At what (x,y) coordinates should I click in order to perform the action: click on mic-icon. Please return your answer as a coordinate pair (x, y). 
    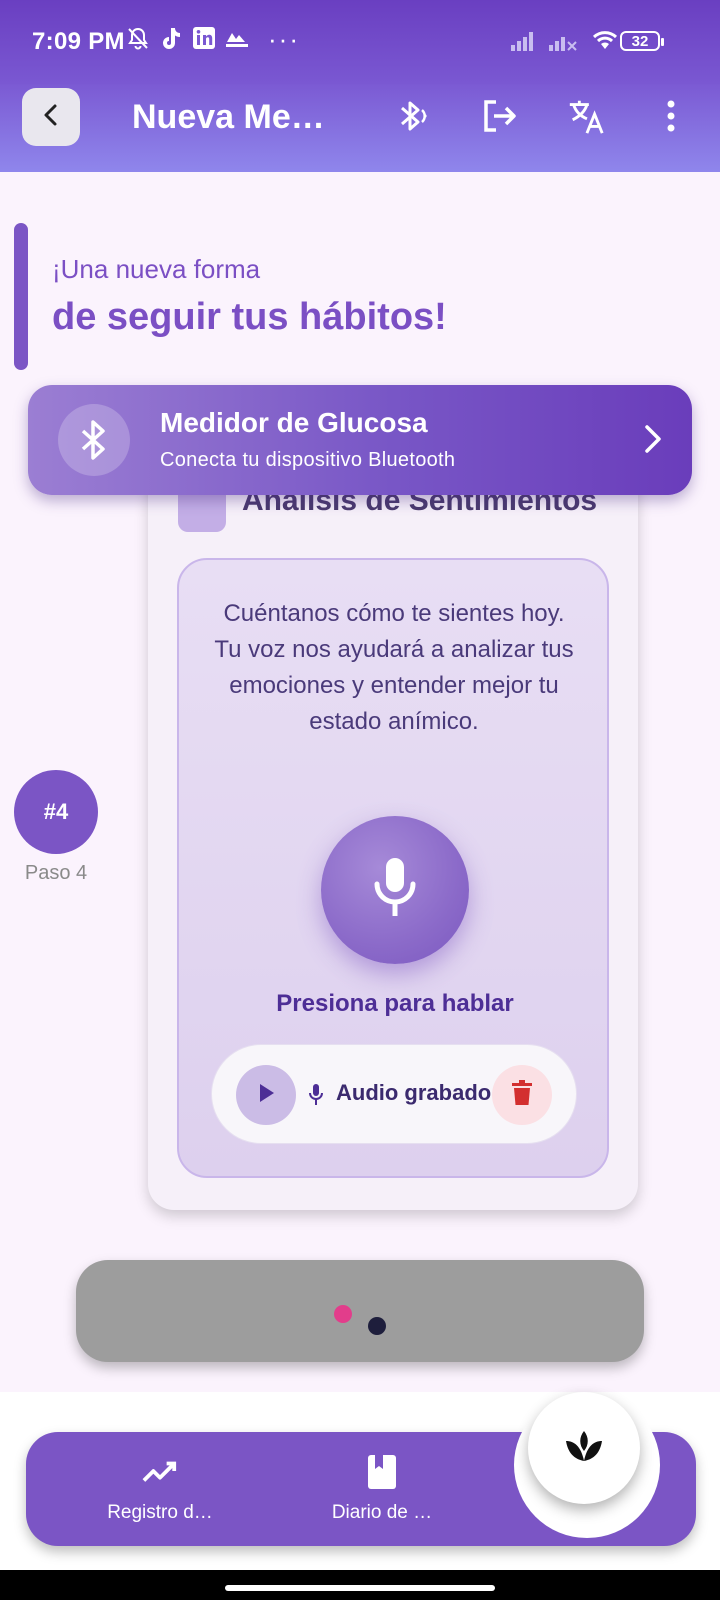
    Looking at the image, I should click on (395, 890).